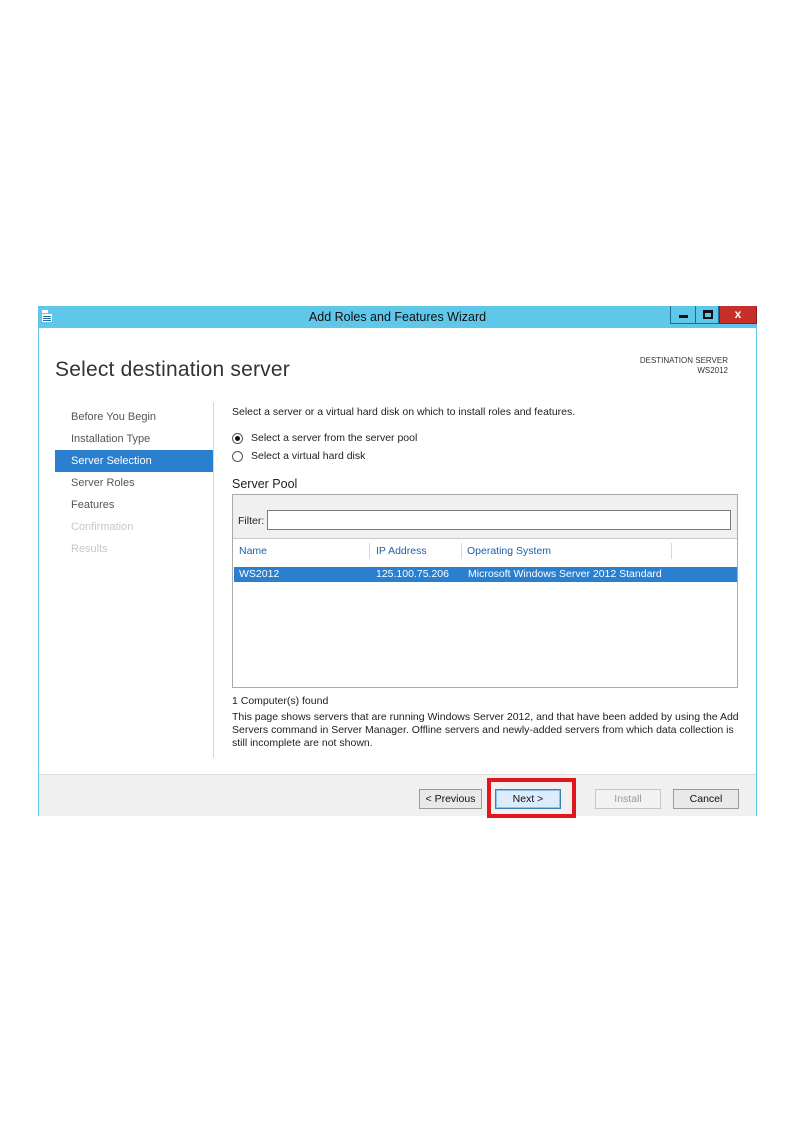  I want to click on destination-server-label: DESTINATION SERVER, so click(683, 360).